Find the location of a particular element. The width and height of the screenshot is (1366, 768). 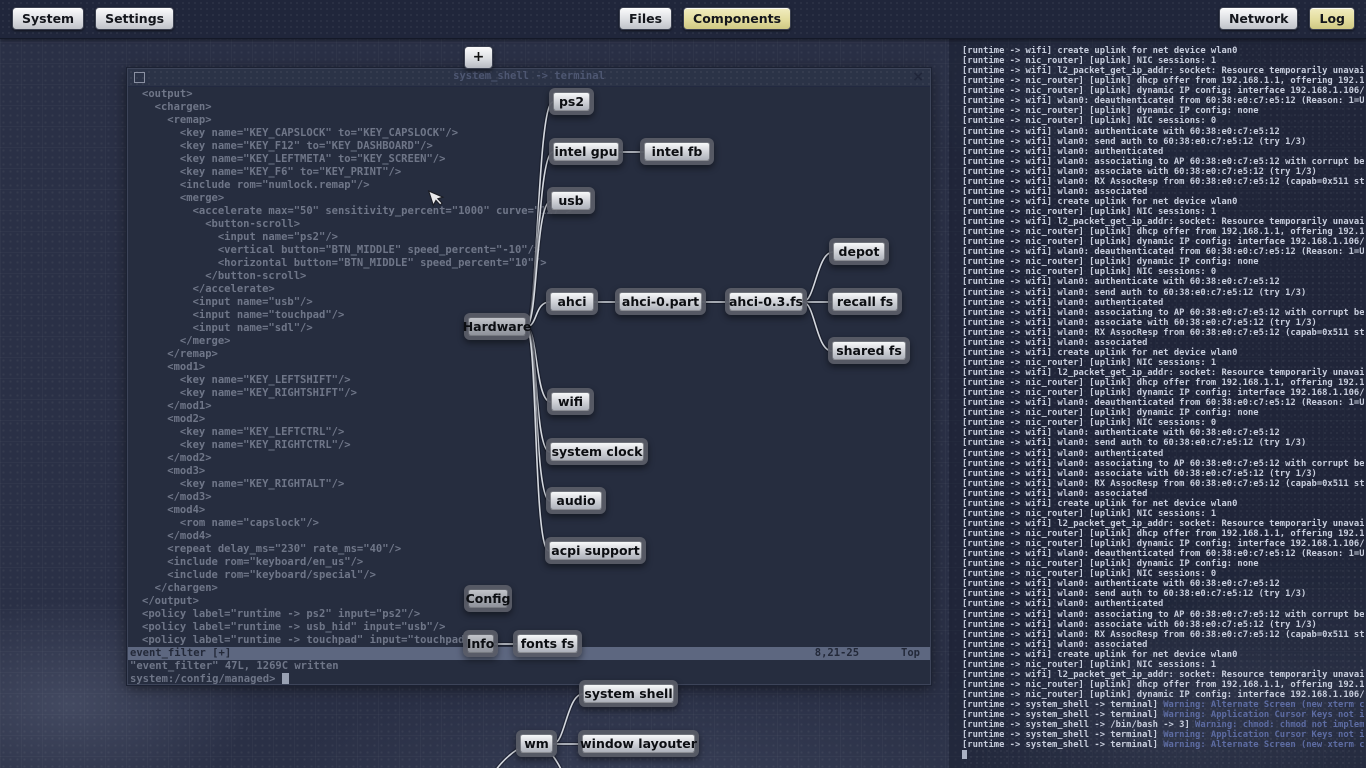

graph-node-usb: usb is located at coordinates (571, 200).